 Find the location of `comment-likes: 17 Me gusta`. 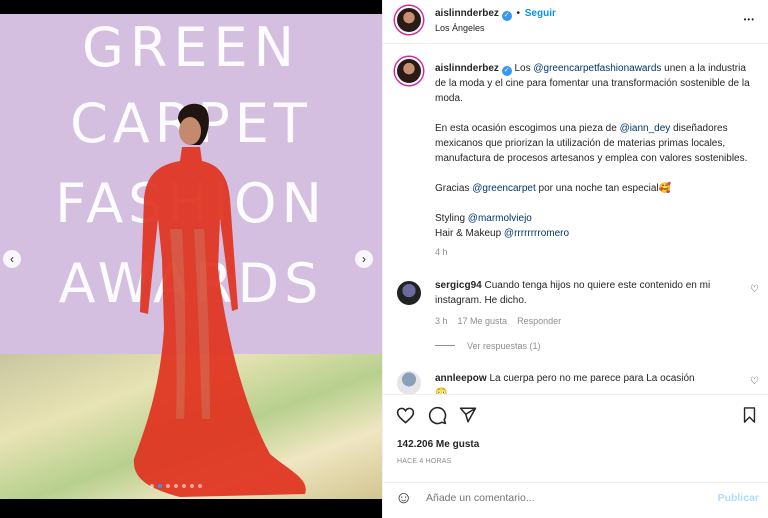

comment-likes: 17 Me gusta is located at coordinates (483, 321).